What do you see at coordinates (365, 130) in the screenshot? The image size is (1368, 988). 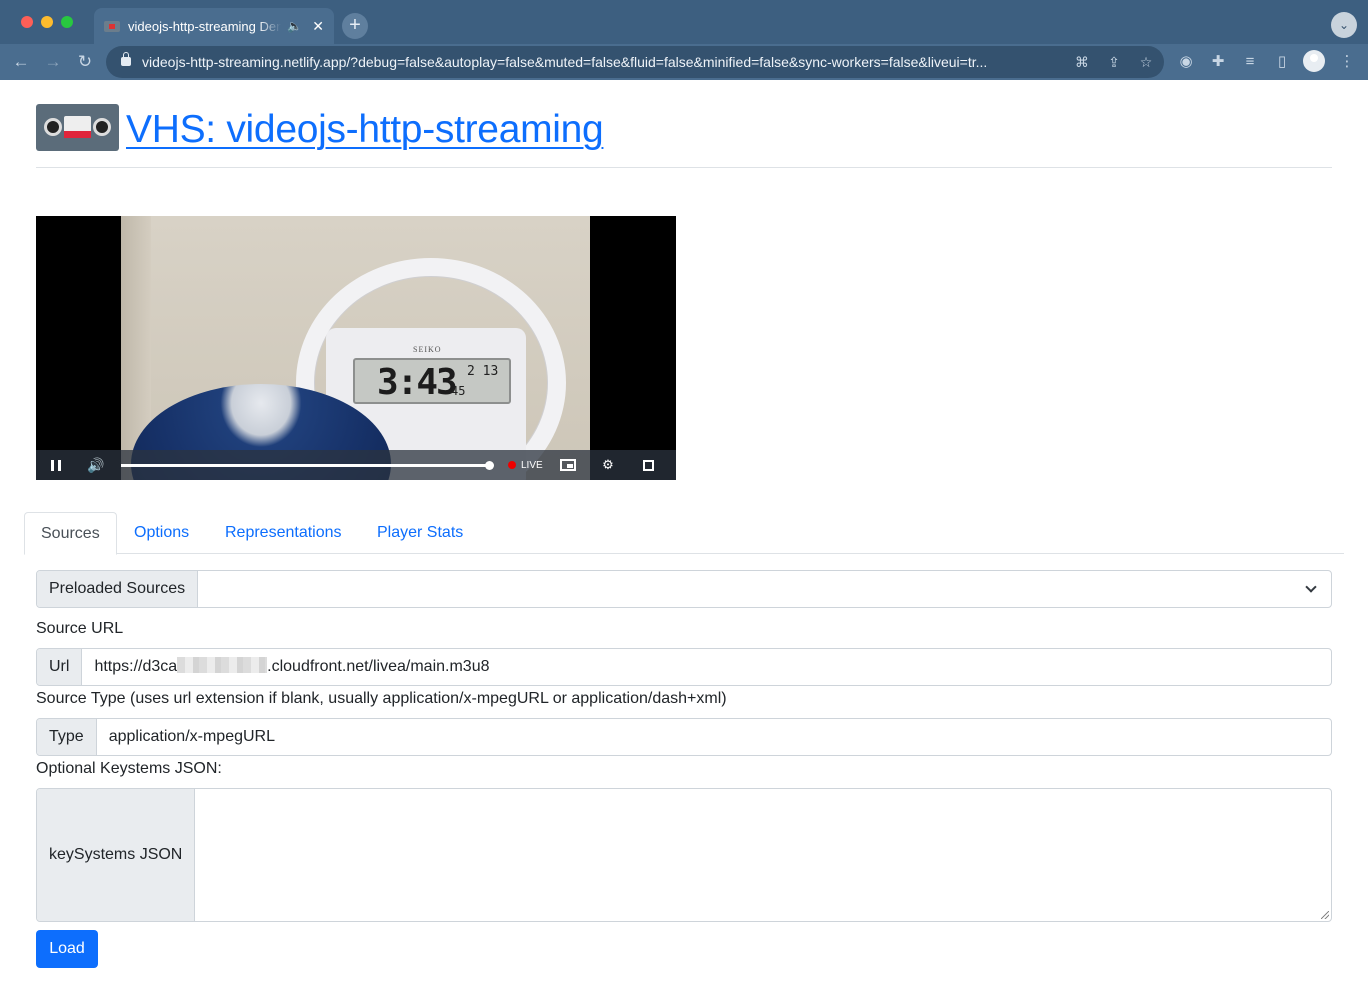 I see `page-title-link: VHS: videojs-http-streaming` at bounding box center [365, 130].